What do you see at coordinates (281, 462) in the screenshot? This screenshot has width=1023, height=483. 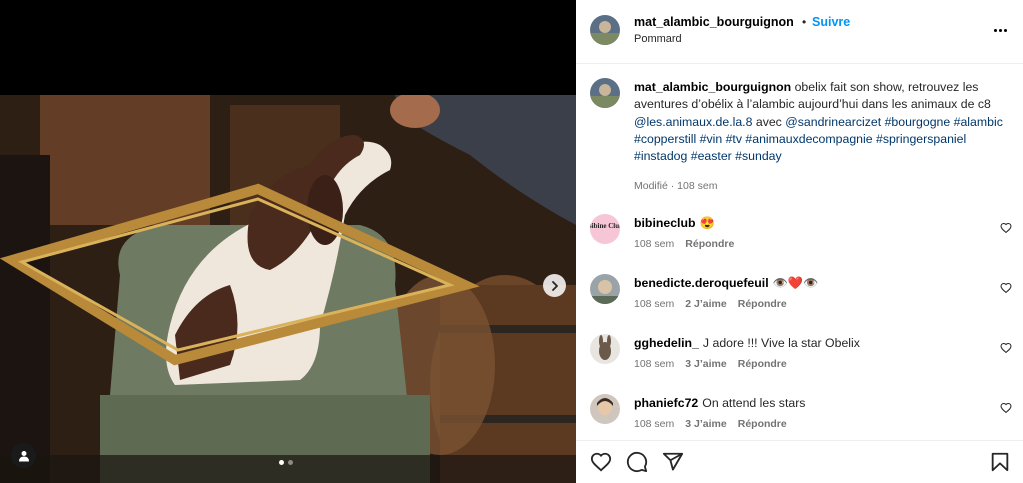 I see `carousel-dot-active` at bounding box center [281, 462].